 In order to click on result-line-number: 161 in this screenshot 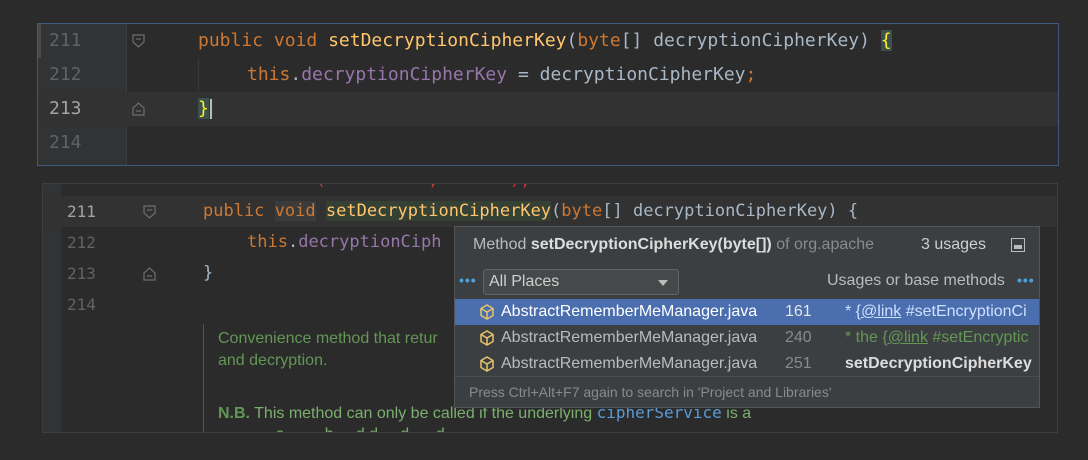, I will do `click(798, 311)`.